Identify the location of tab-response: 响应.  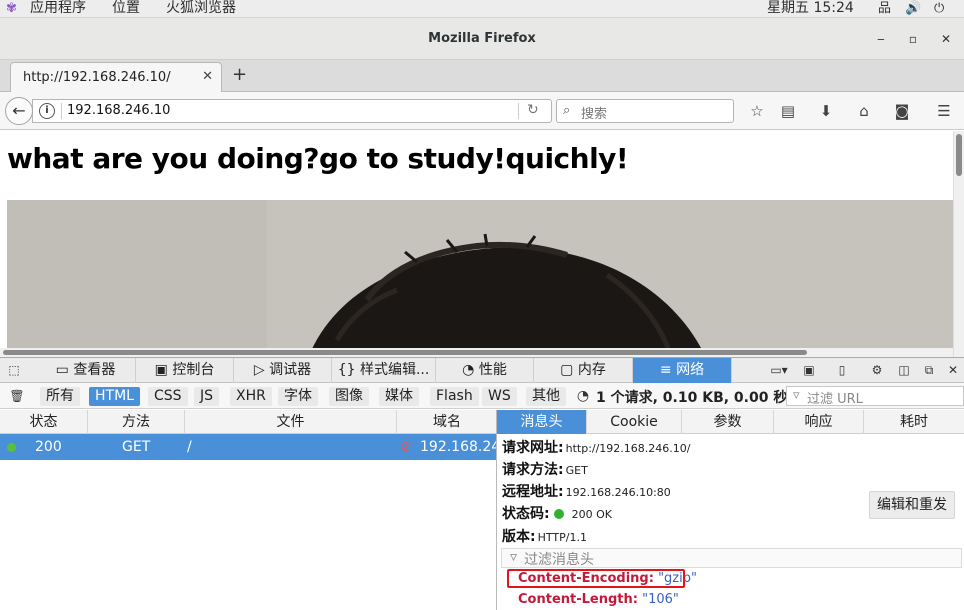
(819, 422).